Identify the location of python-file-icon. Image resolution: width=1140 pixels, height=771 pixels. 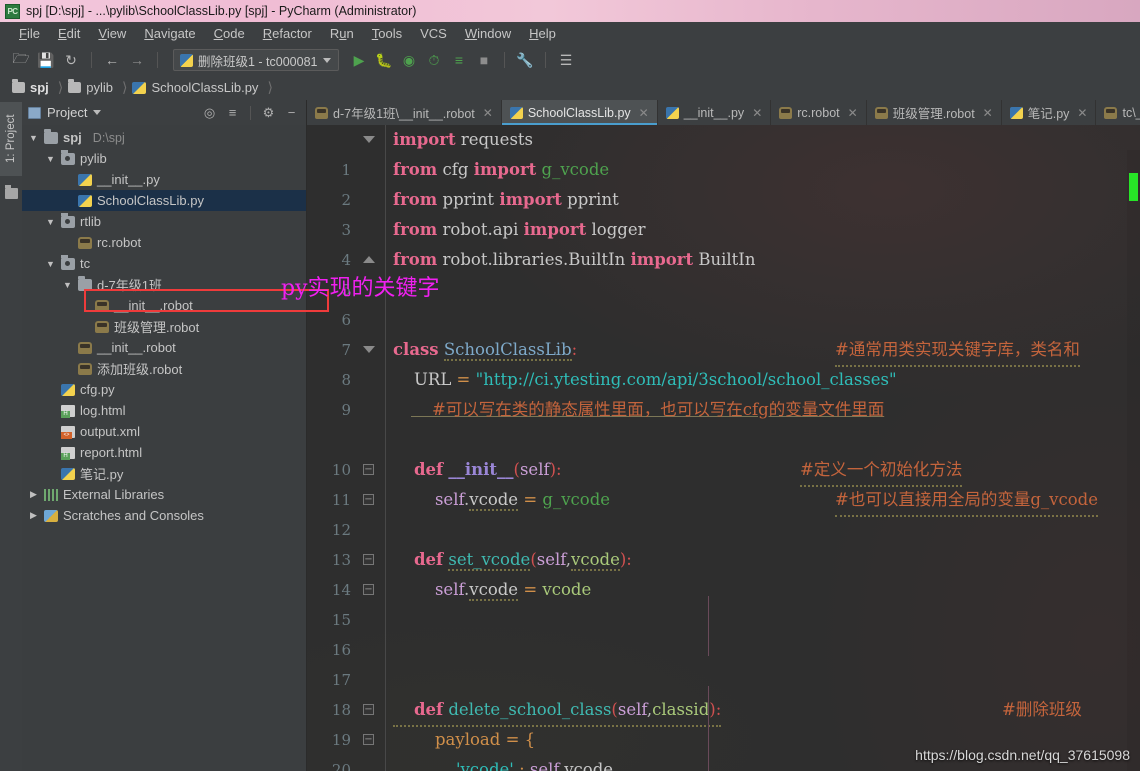
(68, 473).